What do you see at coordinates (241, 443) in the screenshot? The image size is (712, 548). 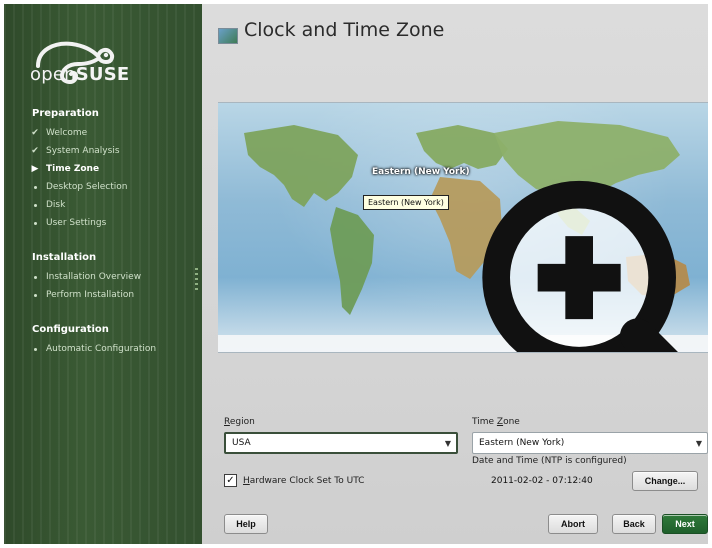 I see `region-select-value: USA` at bounding box center [241, 443].